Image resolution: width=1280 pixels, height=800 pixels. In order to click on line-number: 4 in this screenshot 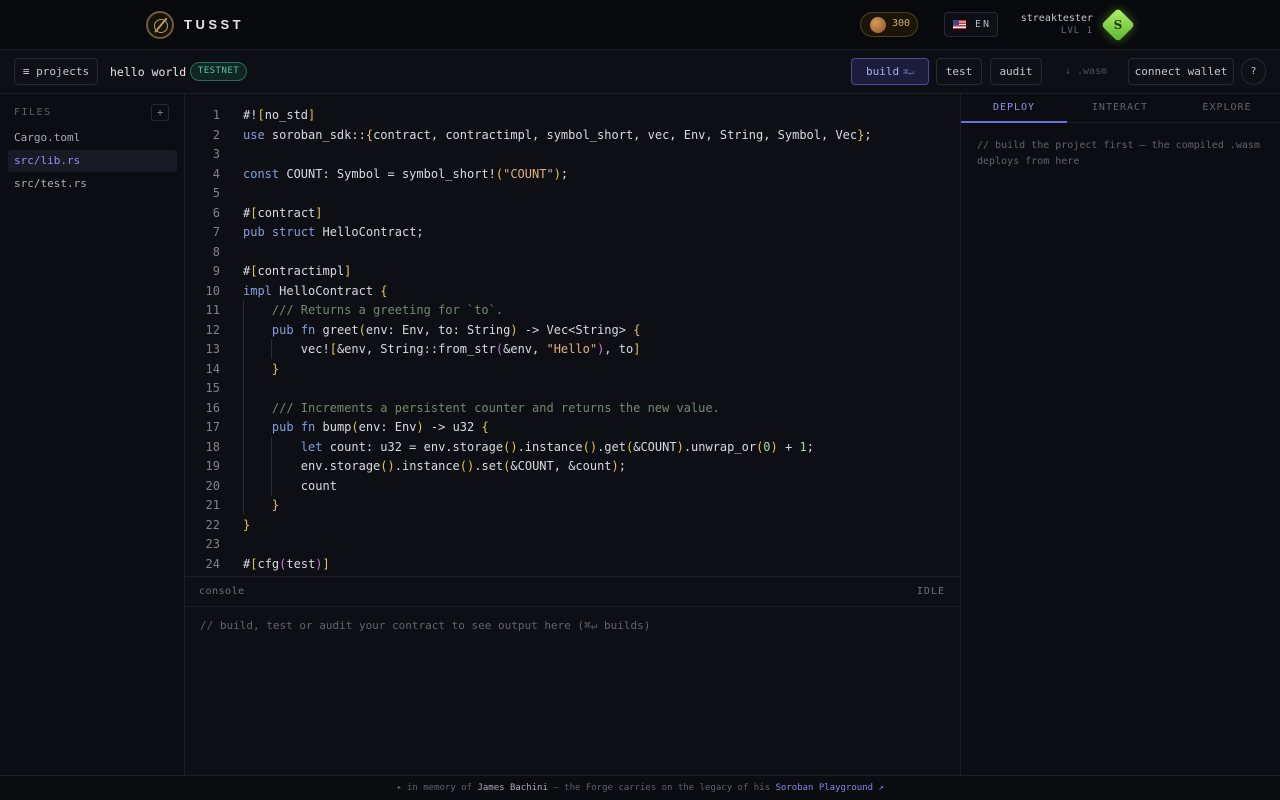, I will do `click(216, 173)`.